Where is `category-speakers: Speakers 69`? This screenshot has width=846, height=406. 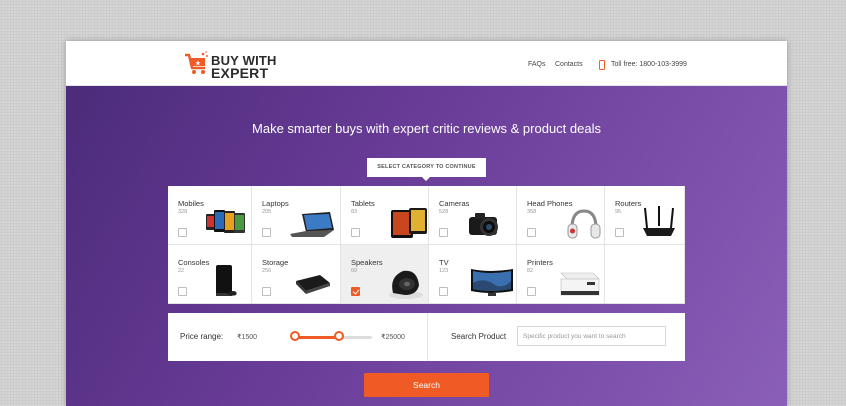 category-speakers: Speakers 69 is located at coordinates (385, 274).